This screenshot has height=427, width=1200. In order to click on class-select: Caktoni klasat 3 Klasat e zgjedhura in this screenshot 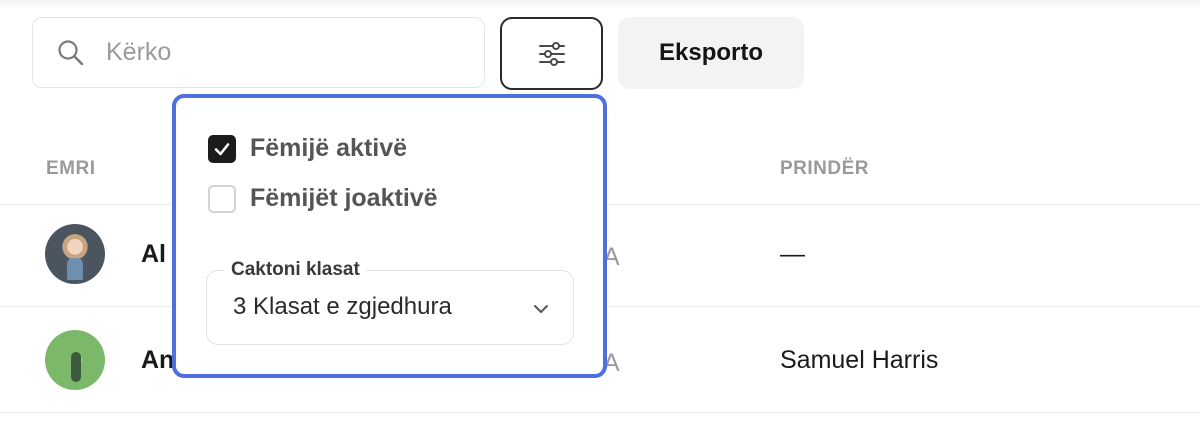, I will do `click(390, 302)`.